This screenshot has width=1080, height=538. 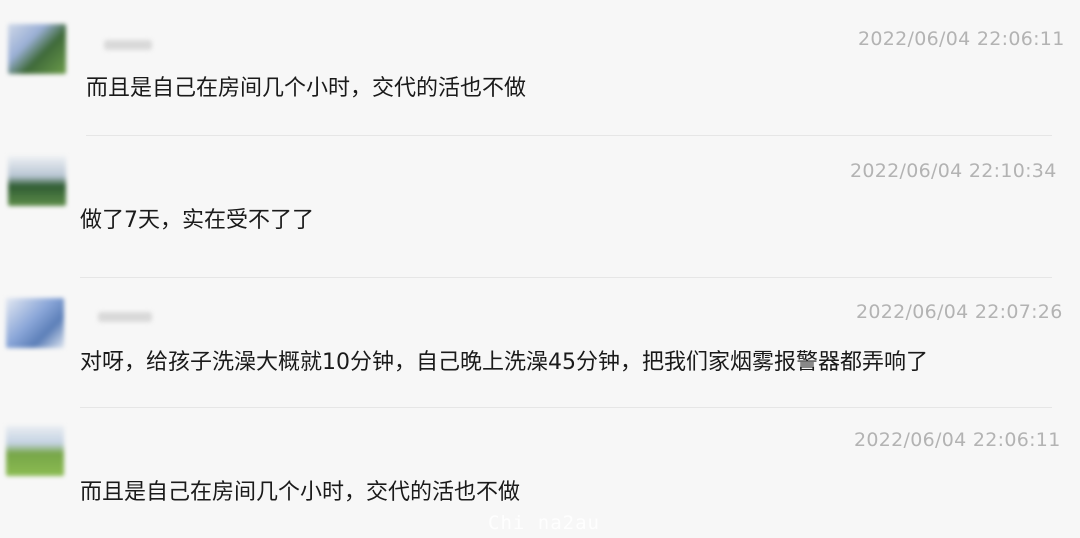 What do you see at coordinates (197, 220) in the screenshot?
I see `message-text: 做了7天，实在受不了了` at bounding box center [197, 220].